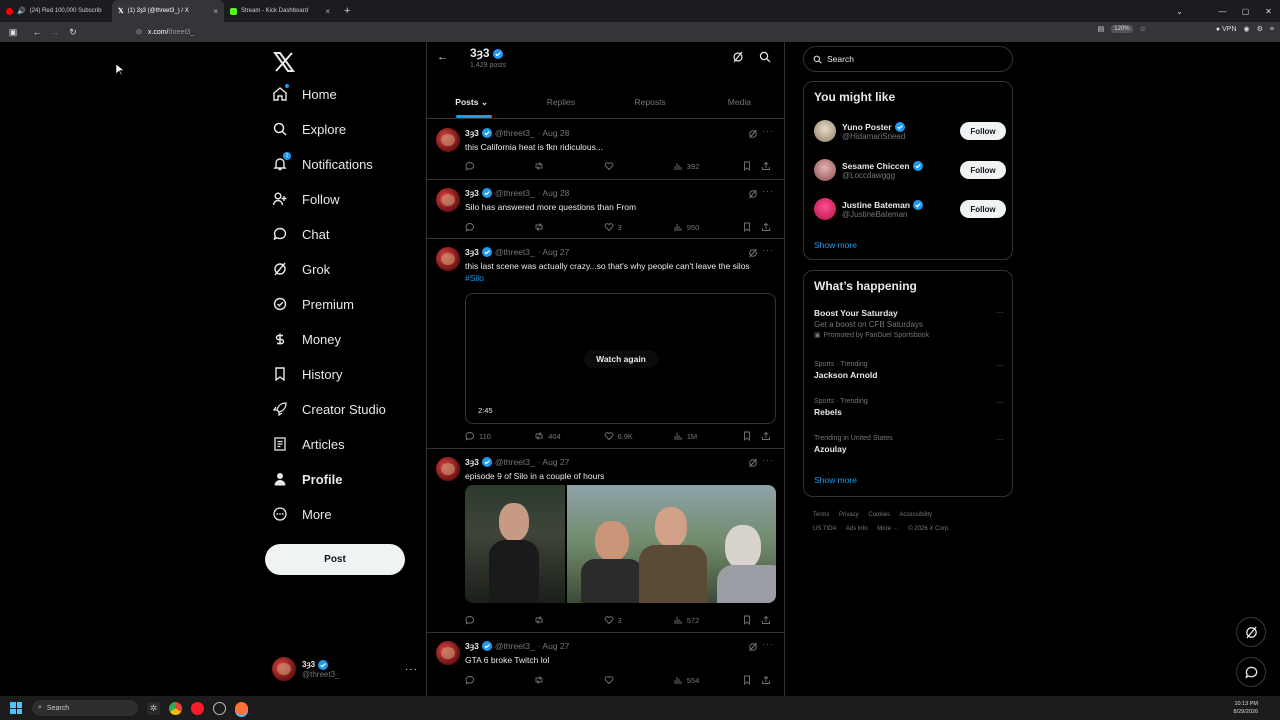 This screenshot has width=1280, height=720. I want to click on nav-item-home: Home, so click(304, 93).